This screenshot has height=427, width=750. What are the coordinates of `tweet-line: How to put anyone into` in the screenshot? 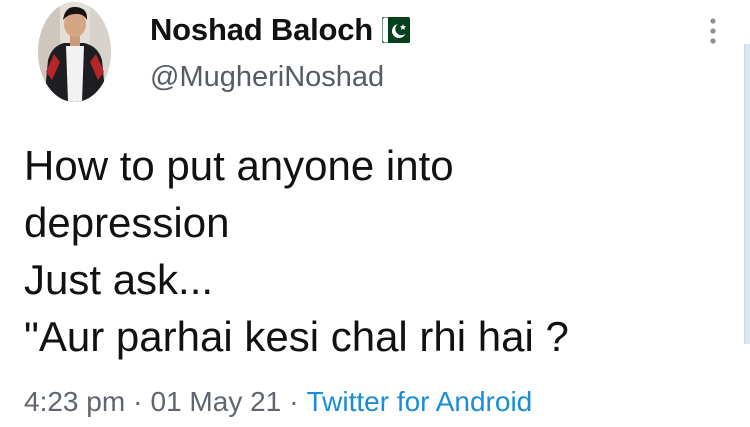 It's located at (239, 165).